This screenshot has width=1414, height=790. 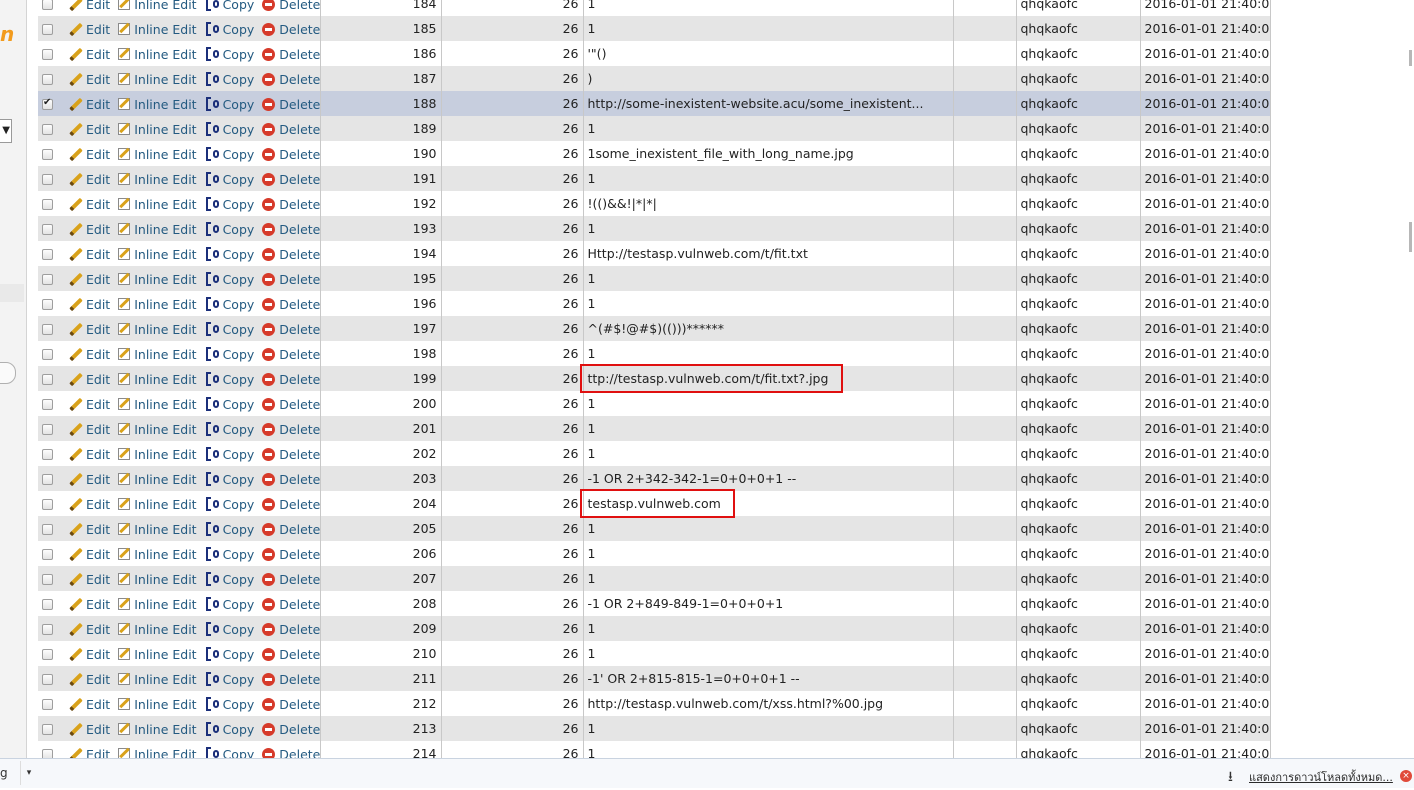 I want to click on cell-value: ^(#$!@#$)(()))******, so click(x=768, y=328).